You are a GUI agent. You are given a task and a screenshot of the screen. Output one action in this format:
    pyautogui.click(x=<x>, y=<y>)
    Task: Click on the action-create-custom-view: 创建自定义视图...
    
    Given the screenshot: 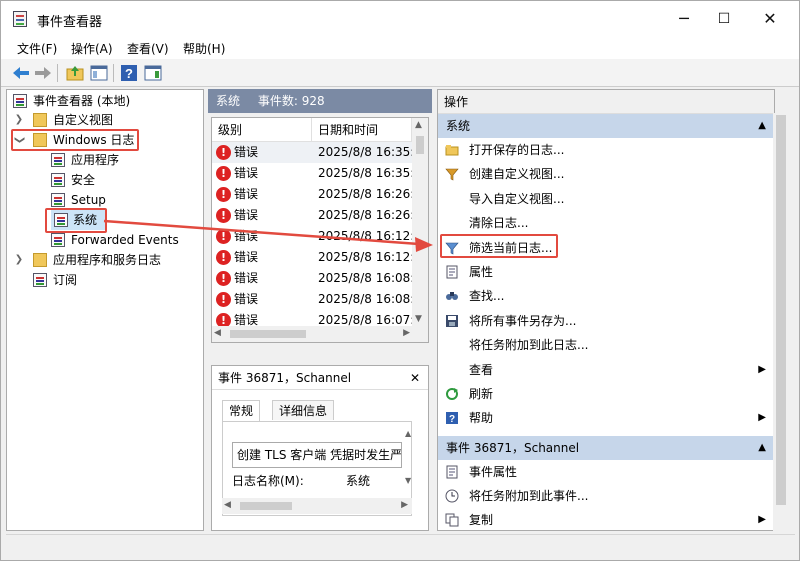 What is the action you would take?
    pyautogui.click(x=606, y=174)
    